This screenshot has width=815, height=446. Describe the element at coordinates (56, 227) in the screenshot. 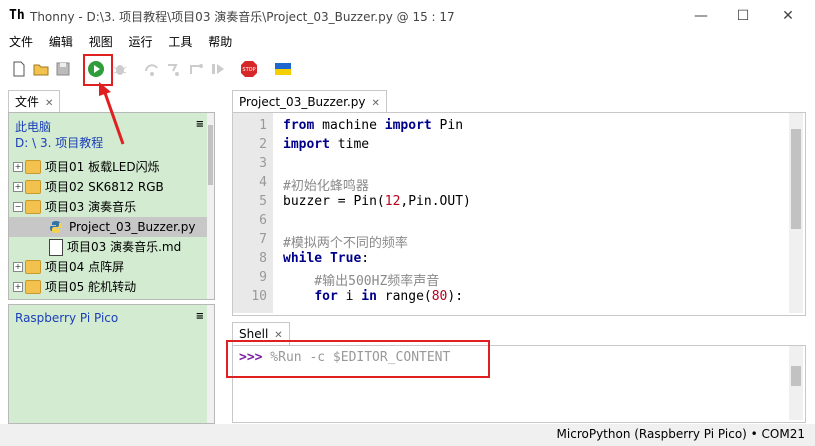

I see `python-file-icon` at that location.